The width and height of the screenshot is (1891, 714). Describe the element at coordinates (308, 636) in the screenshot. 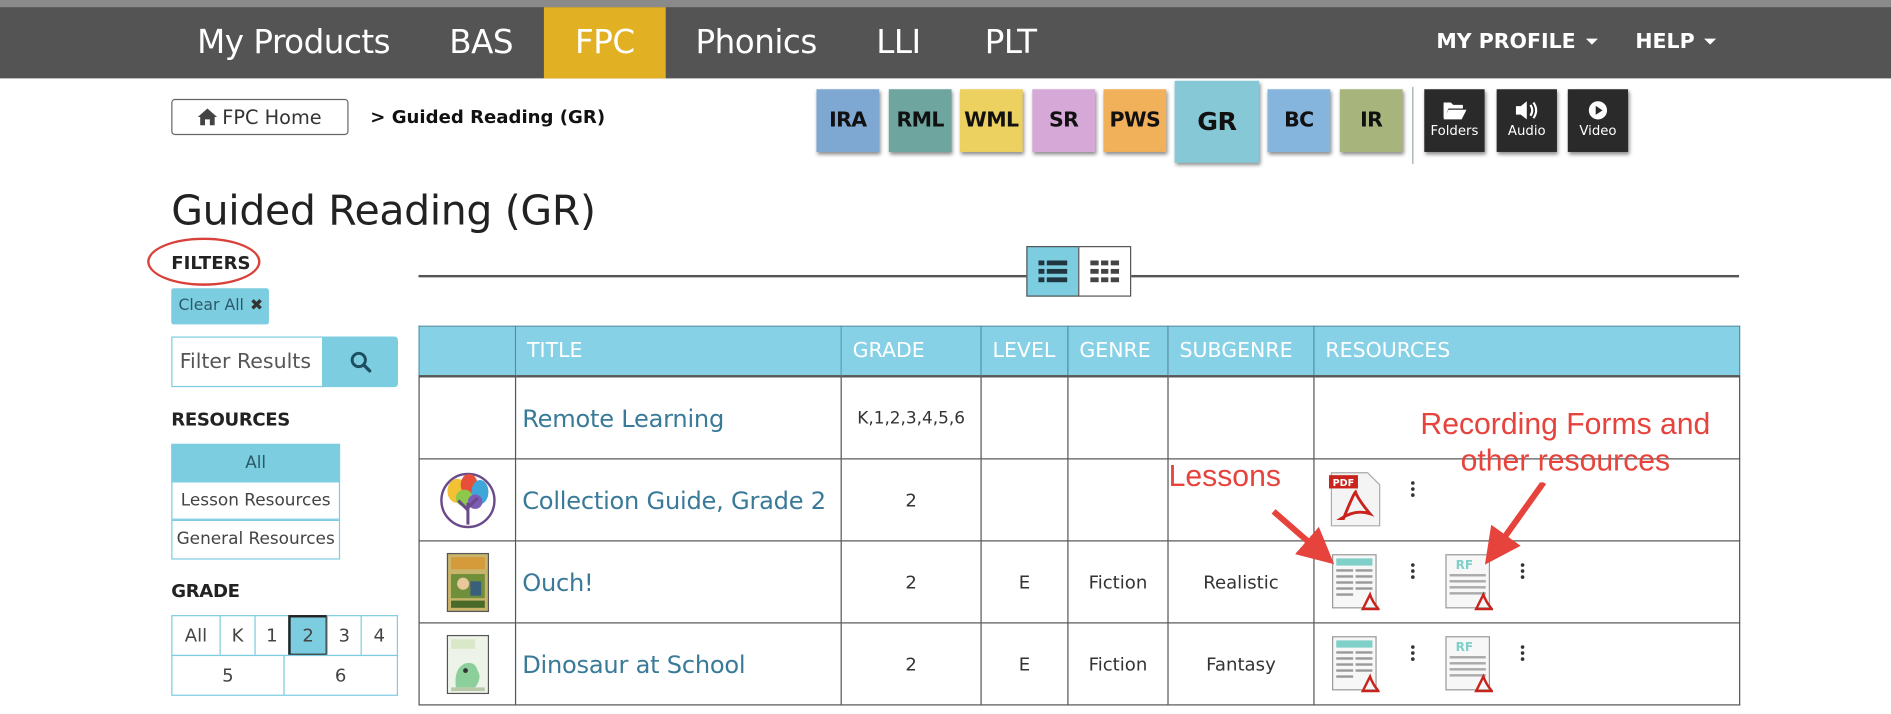

I see `grade-option-2: 2` at that location.